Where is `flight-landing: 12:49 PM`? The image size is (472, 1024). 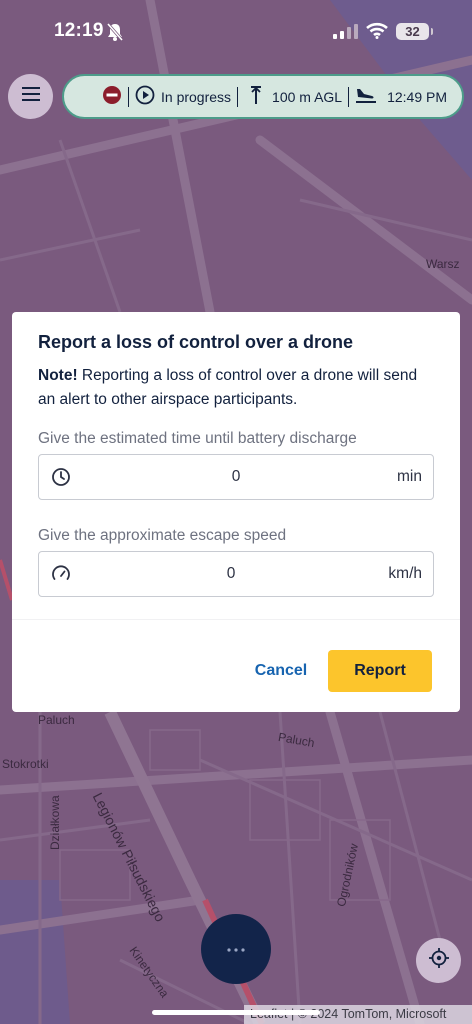 flight-landing: 12:49 PM is located at coordinates (401, 96).